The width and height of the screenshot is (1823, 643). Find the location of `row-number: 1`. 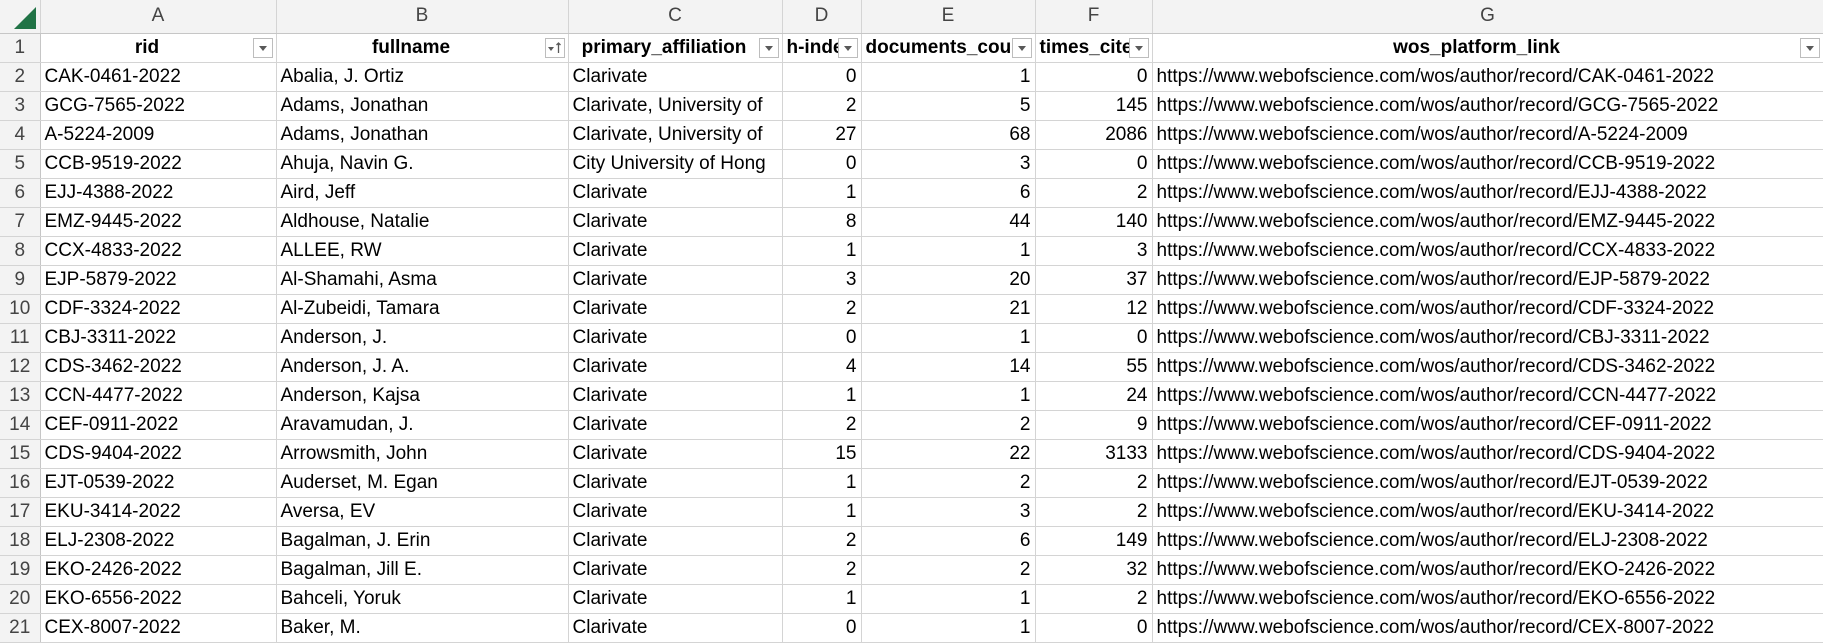

row-number: 1 is located at coordinates (20, 48).